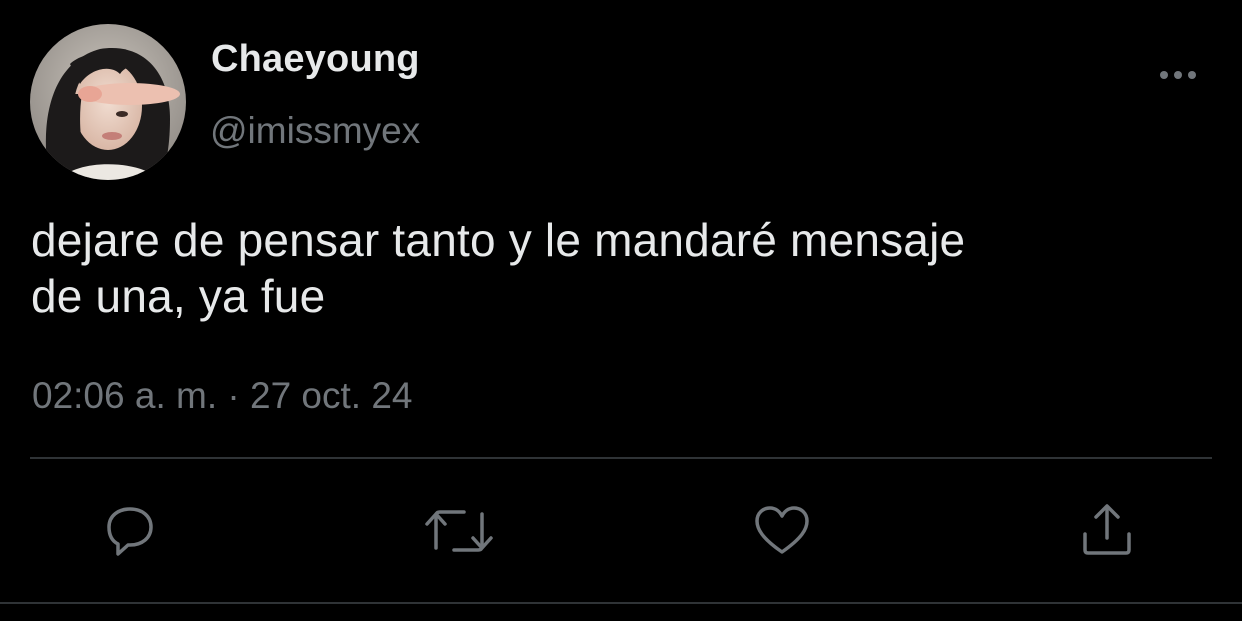  Describe the element at coordinates (222, 396) in the screenshot. I see `tweet-timestamp: 02:06 a. m. · 27 oct. 24` at that location.